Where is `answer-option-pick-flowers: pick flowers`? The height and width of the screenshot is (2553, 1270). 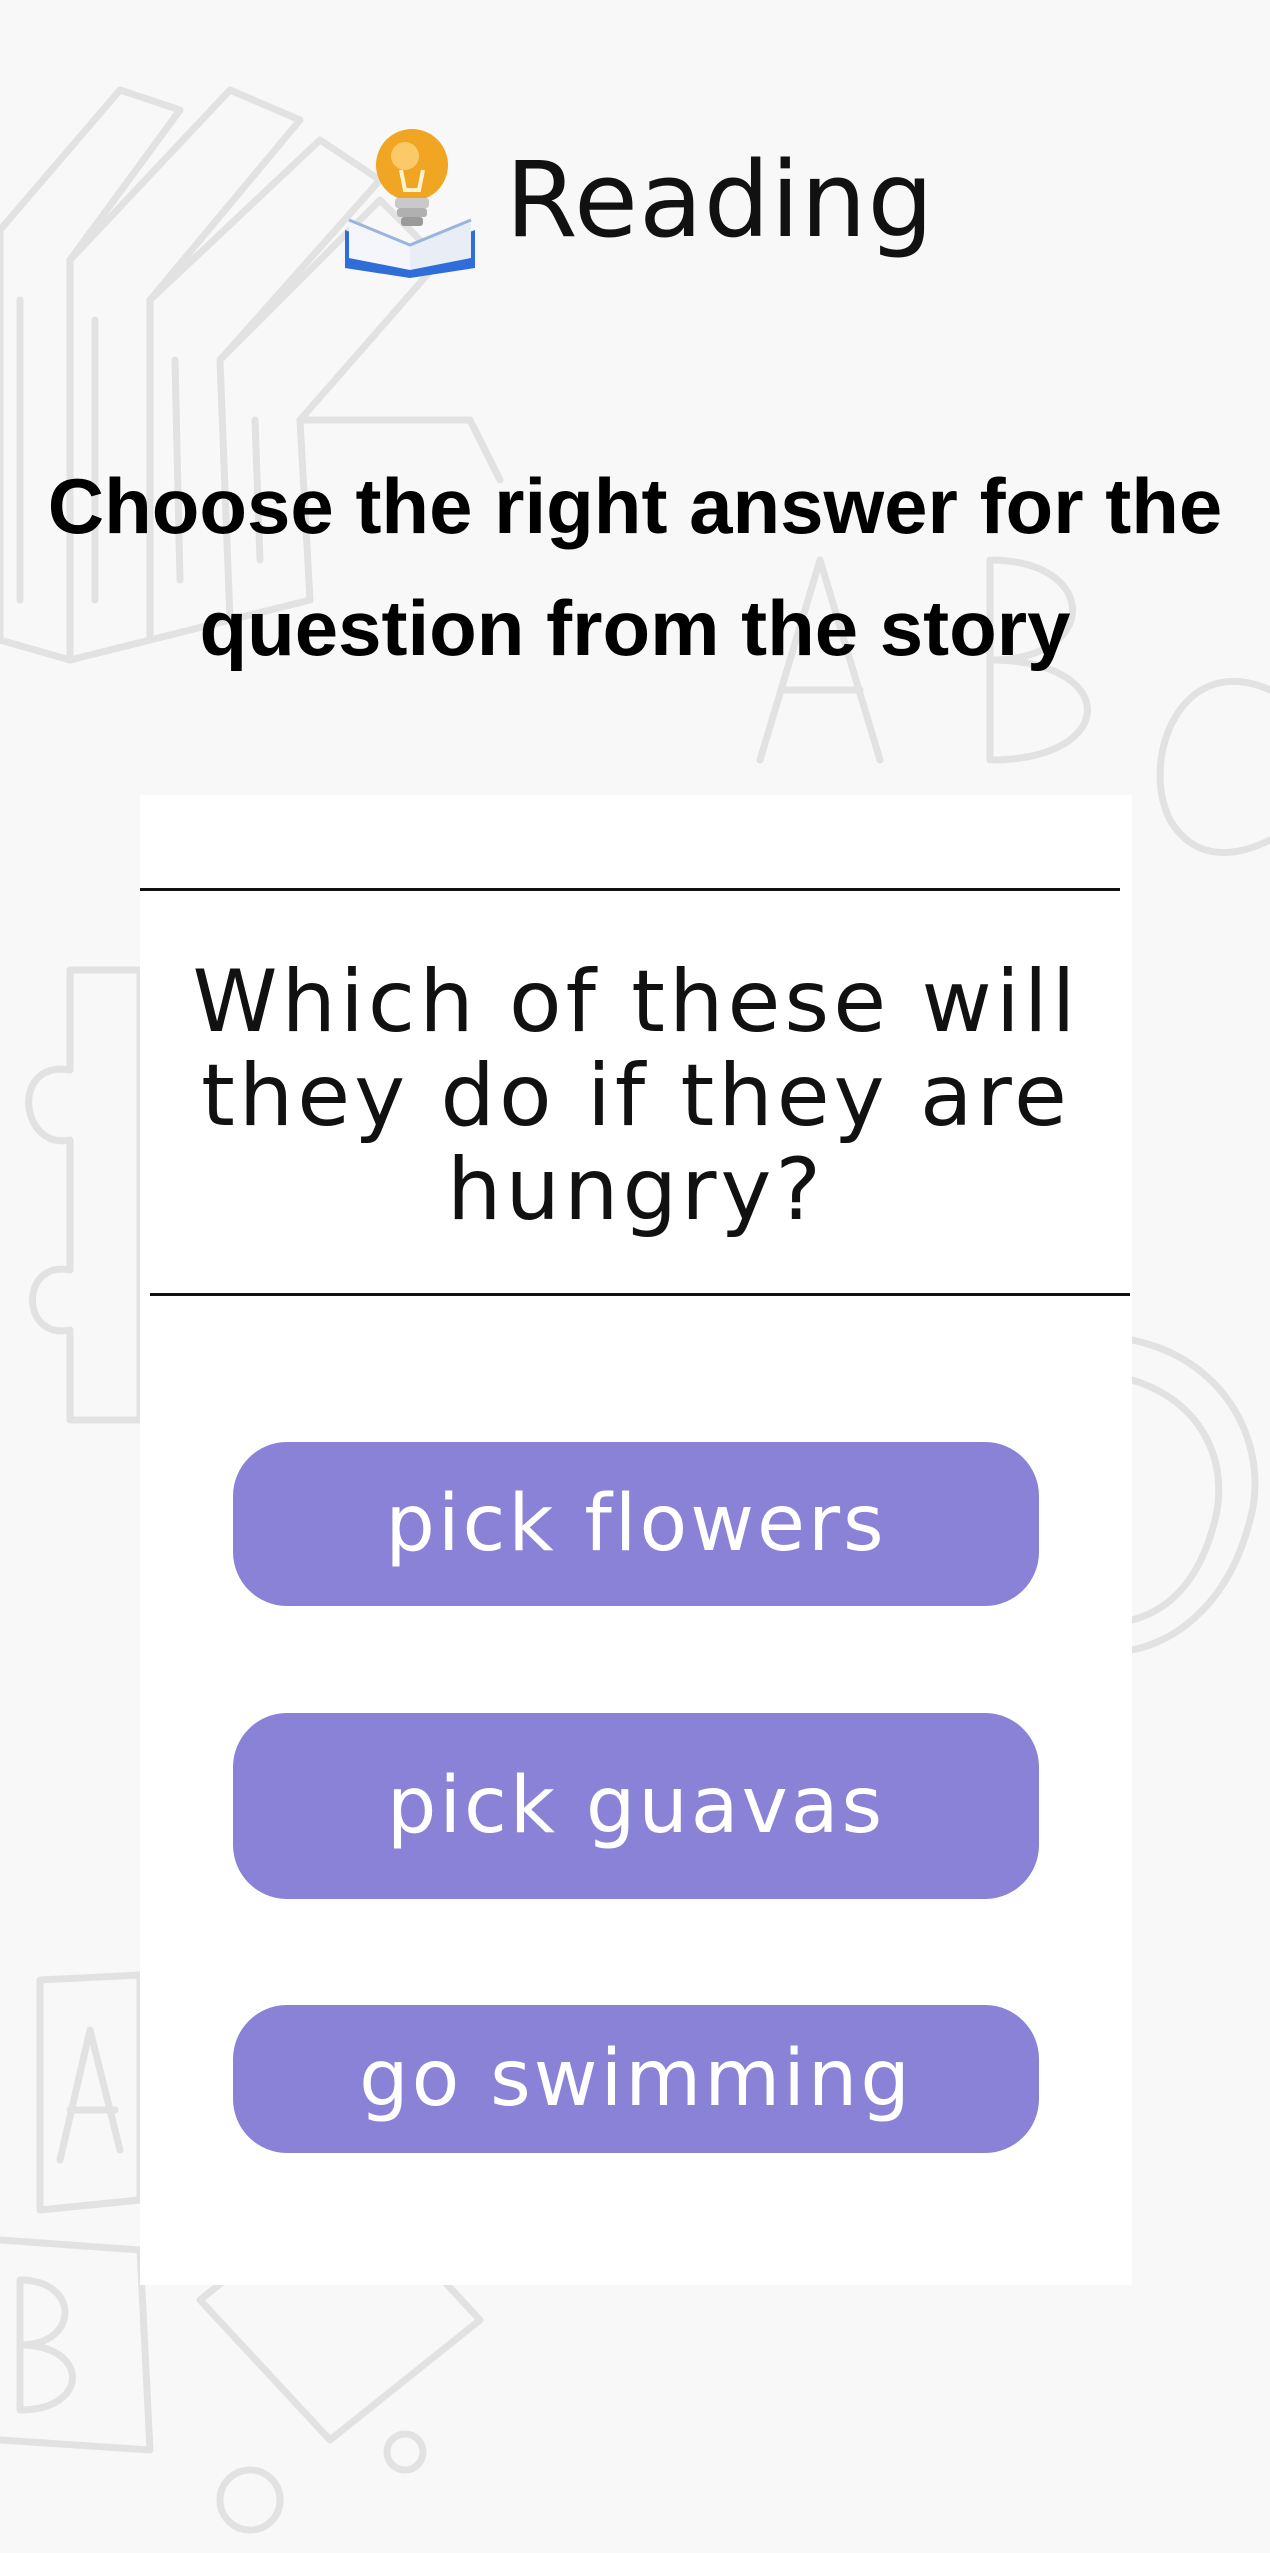 answer-option-pick-flowers: pick flowers is located at coordinates (636, 1524).